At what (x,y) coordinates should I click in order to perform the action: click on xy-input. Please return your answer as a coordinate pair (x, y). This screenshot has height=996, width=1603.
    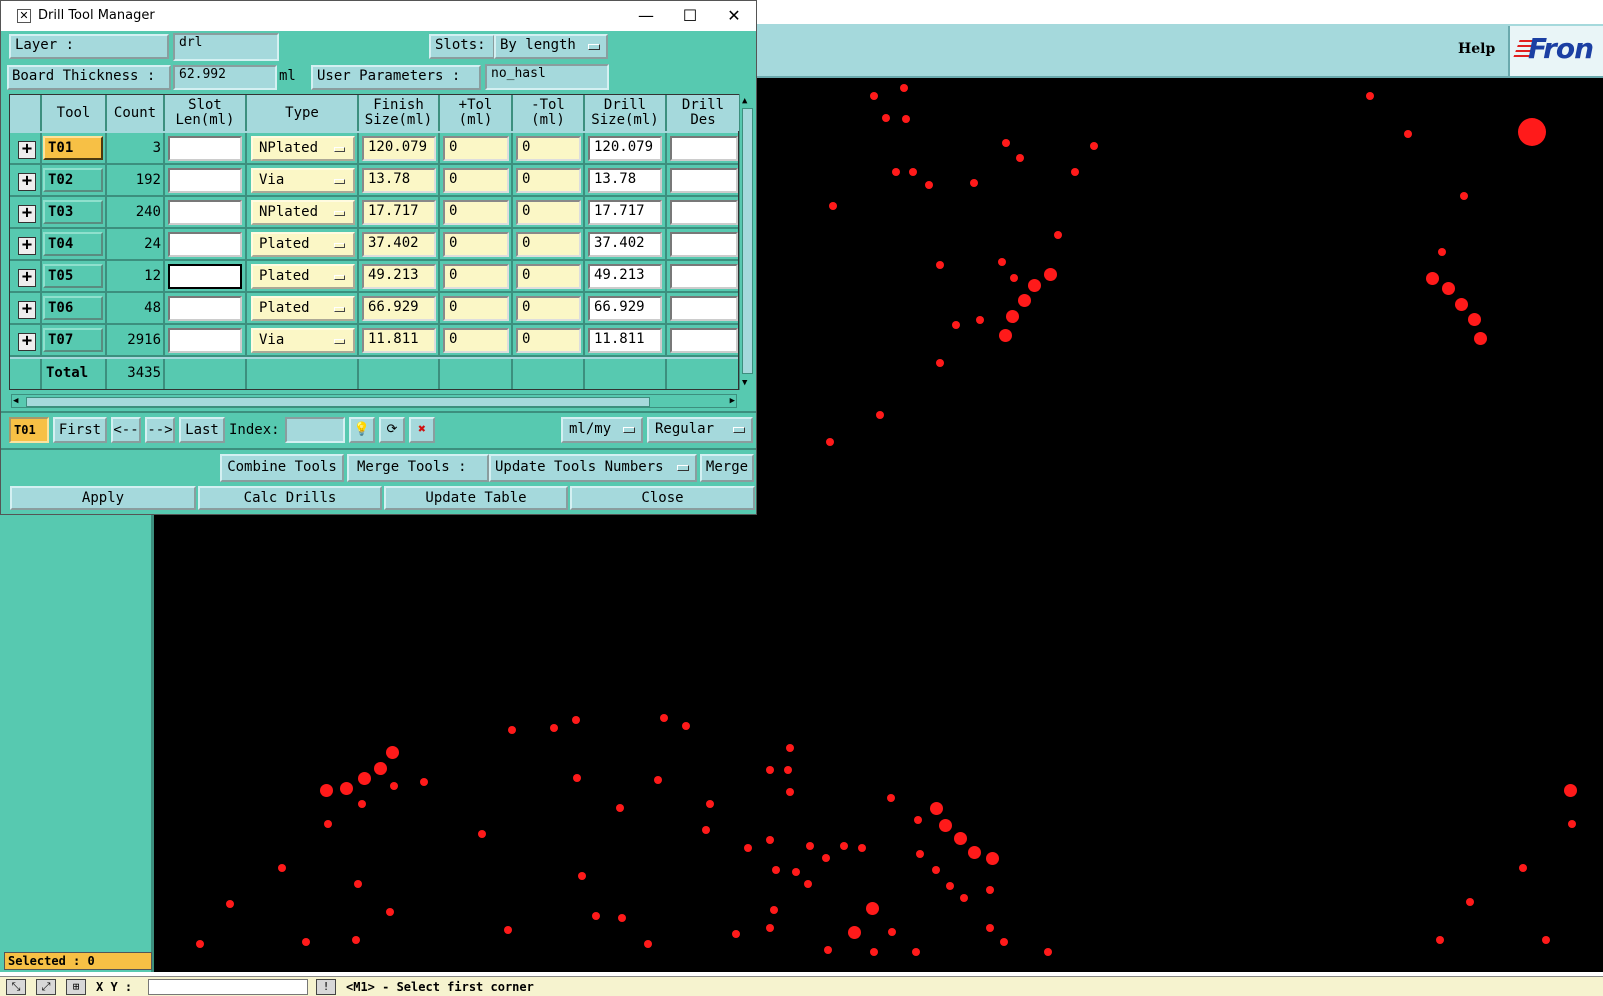
    Looking at the image, I should click on (228, 987).